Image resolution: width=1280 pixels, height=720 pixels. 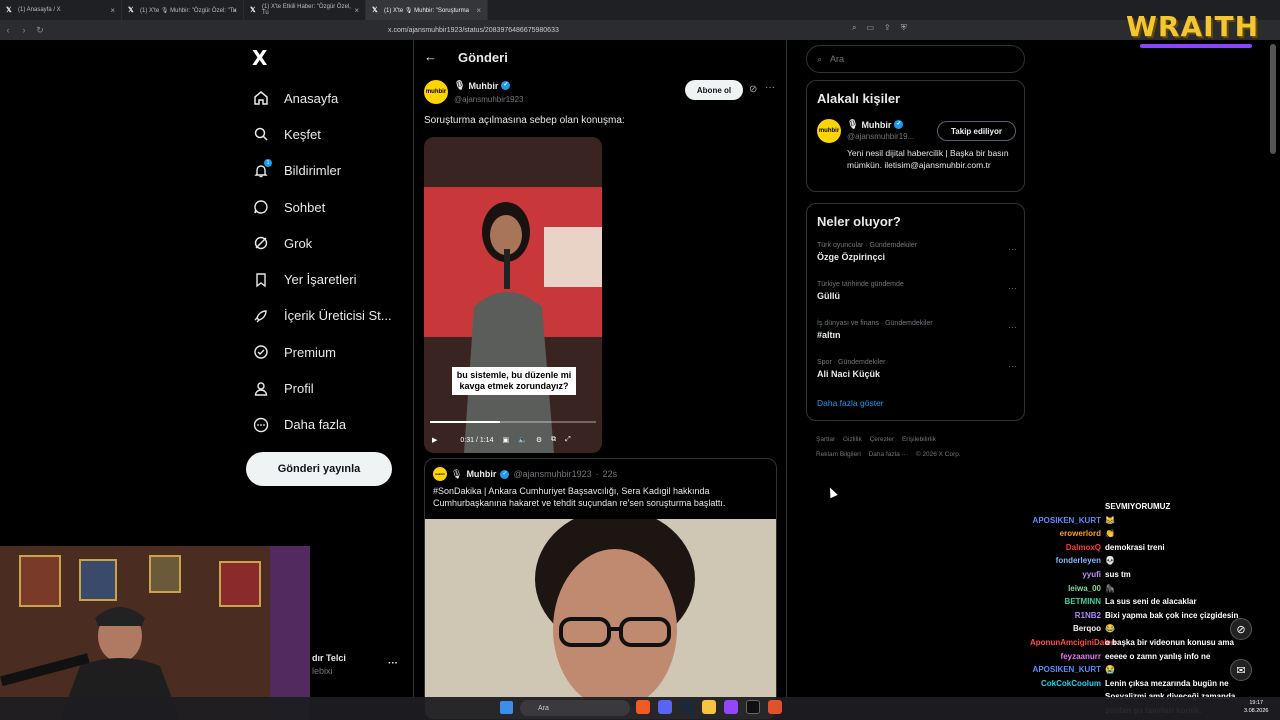 I want to click on grok-float-icon: ⊘, so click(x=1241, y=629).